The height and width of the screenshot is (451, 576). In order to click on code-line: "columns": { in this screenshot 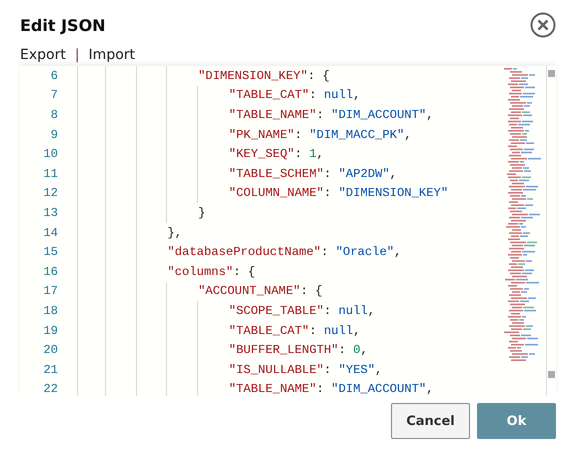, I will do `click(211, 271)`.